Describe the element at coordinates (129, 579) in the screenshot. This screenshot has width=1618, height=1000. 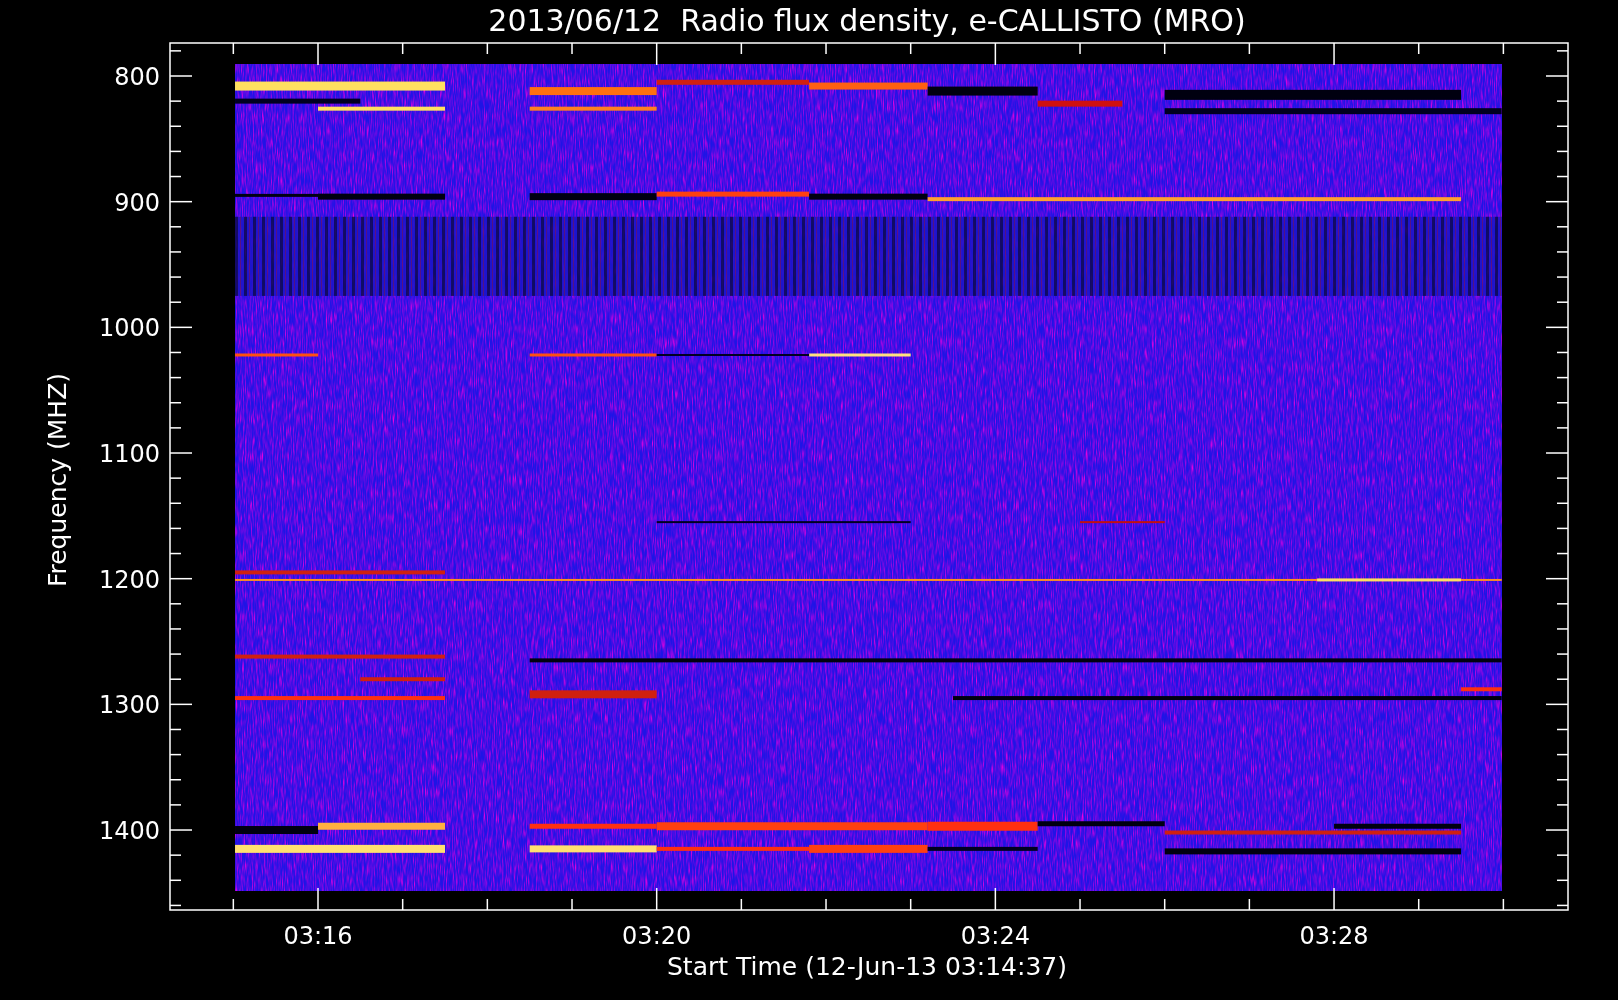
I see `y-tick-label: 1200` at that location.